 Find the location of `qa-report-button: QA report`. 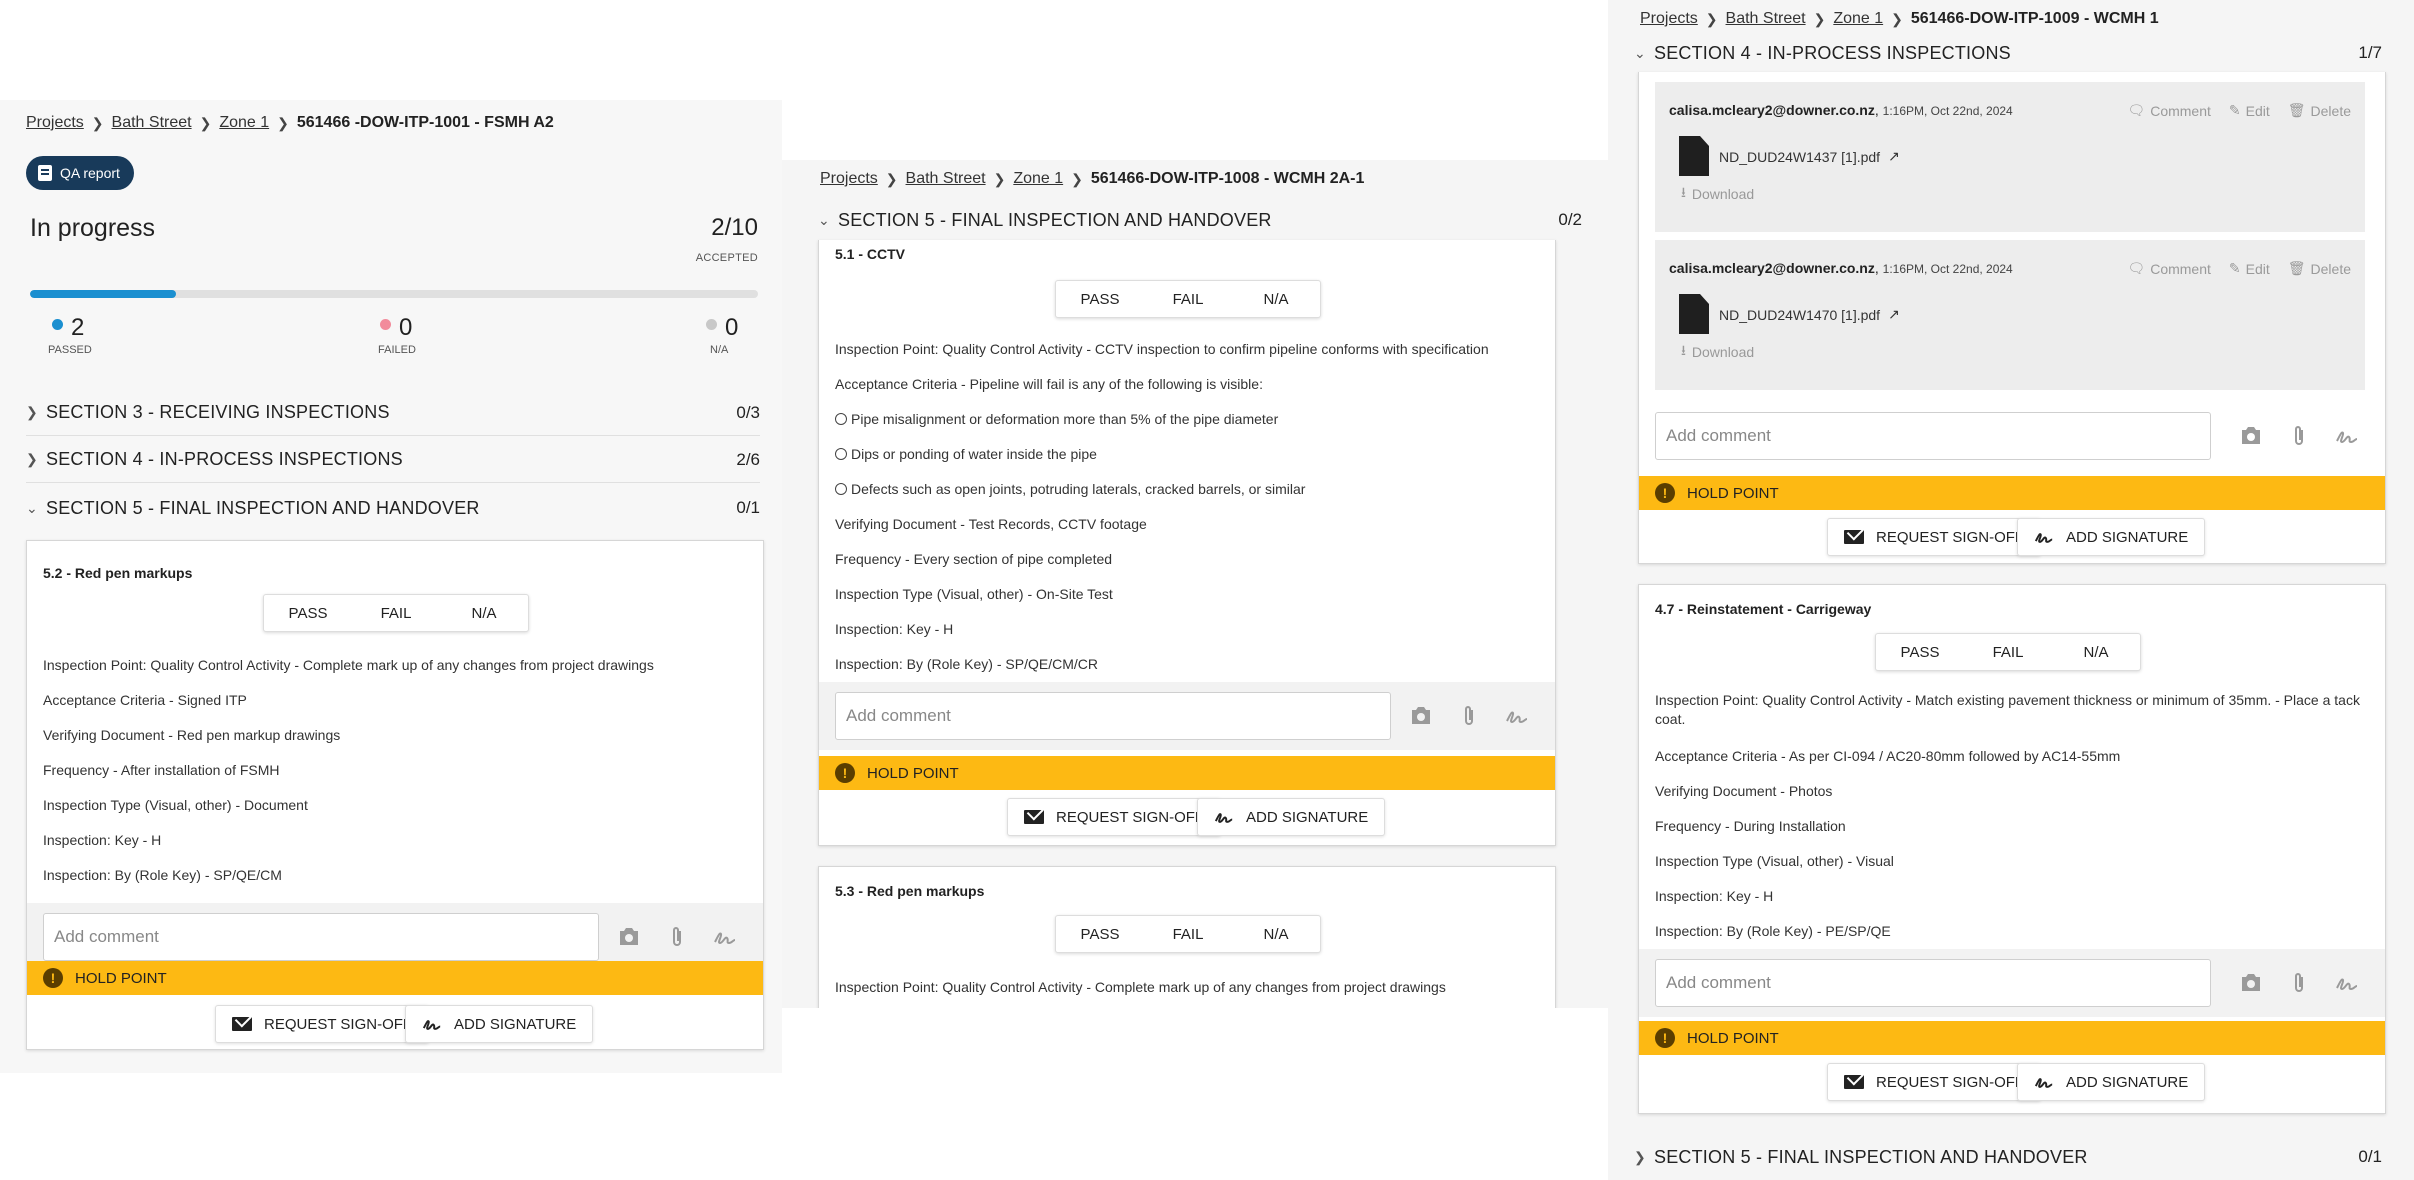

qa-report-button: QA report is located at coordinates (80, 173).